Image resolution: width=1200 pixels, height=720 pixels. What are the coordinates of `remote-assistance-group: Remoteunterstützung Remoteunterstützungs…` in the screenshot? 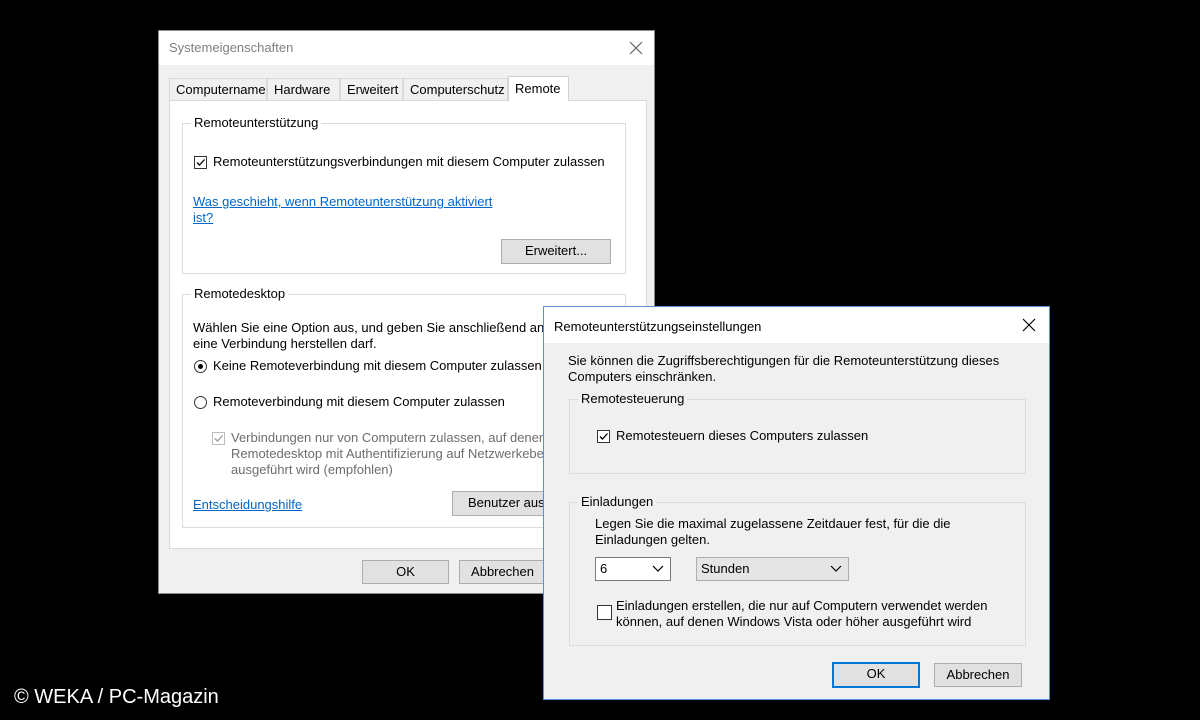 It's located at (404, 194).